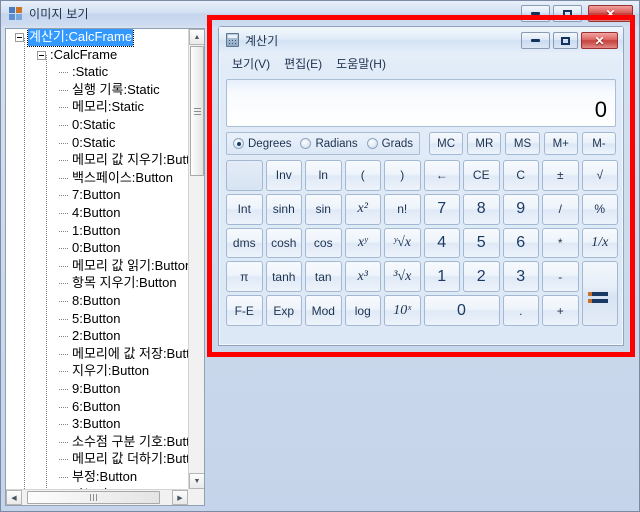 The width and height of the screenshot is (640, 512). I want to click on horizontal-scroll-thumb, so click(93, 497).